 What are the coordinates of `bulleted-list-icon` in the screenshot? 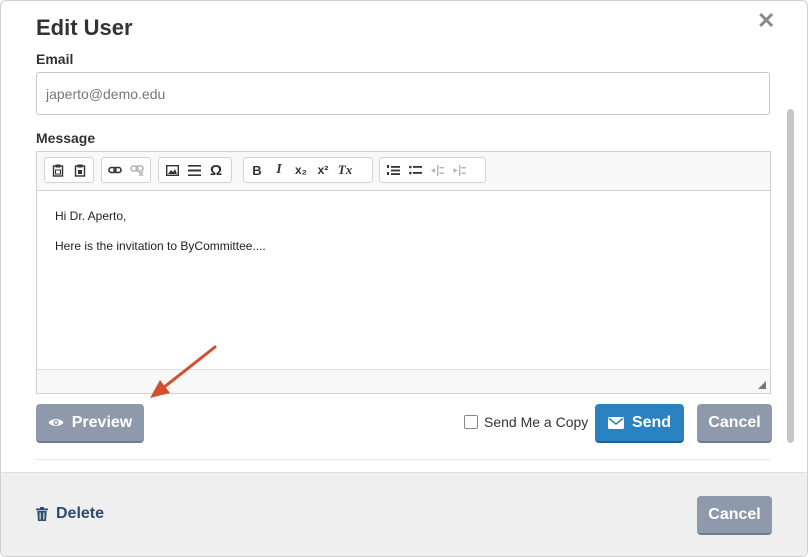 It's located at (415, 170).